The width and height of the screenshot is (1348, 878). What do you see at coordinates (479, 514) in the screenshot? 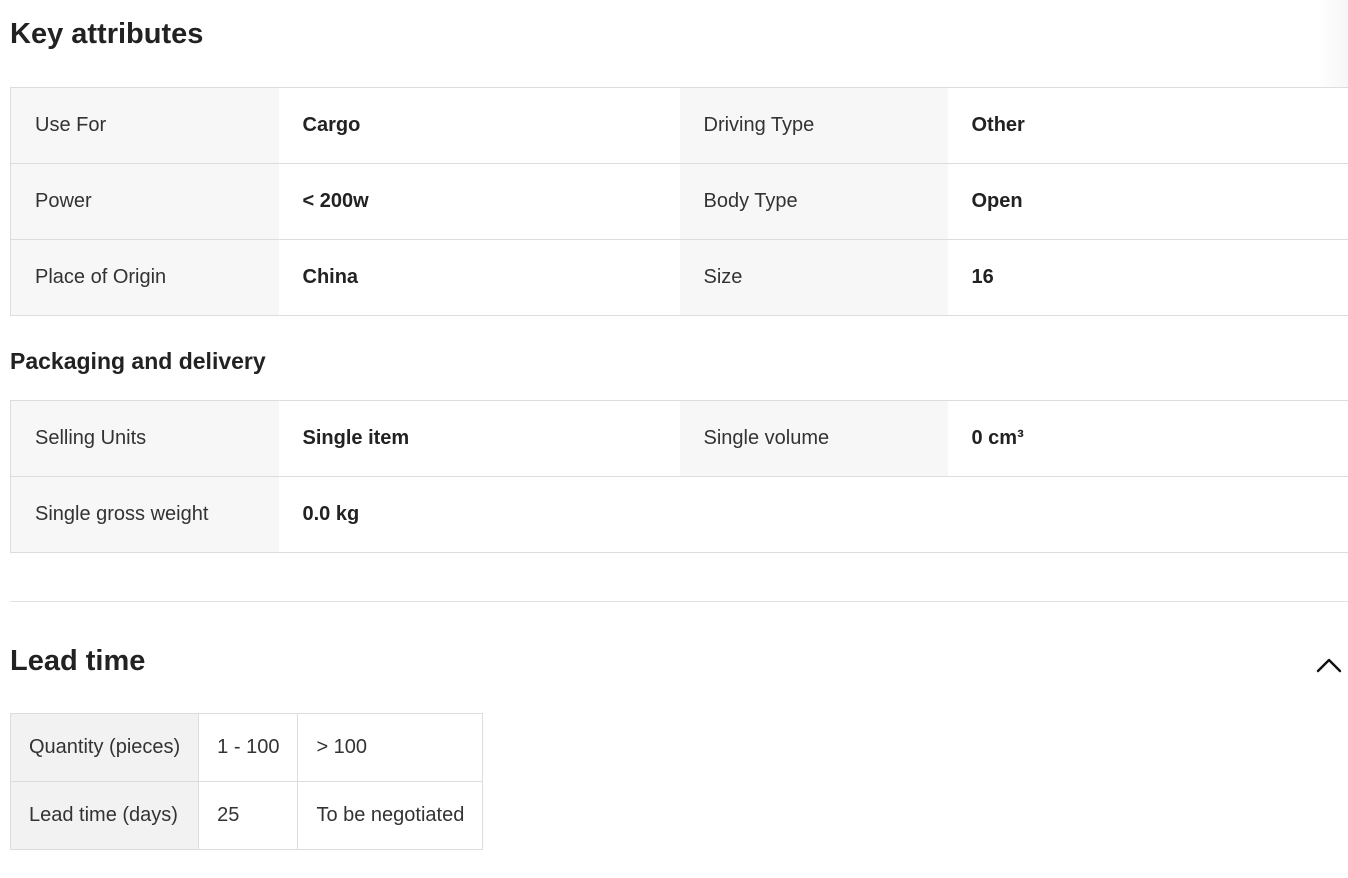
I see `attribute-value: 0.0 kg` at bounding box center [479, 514].